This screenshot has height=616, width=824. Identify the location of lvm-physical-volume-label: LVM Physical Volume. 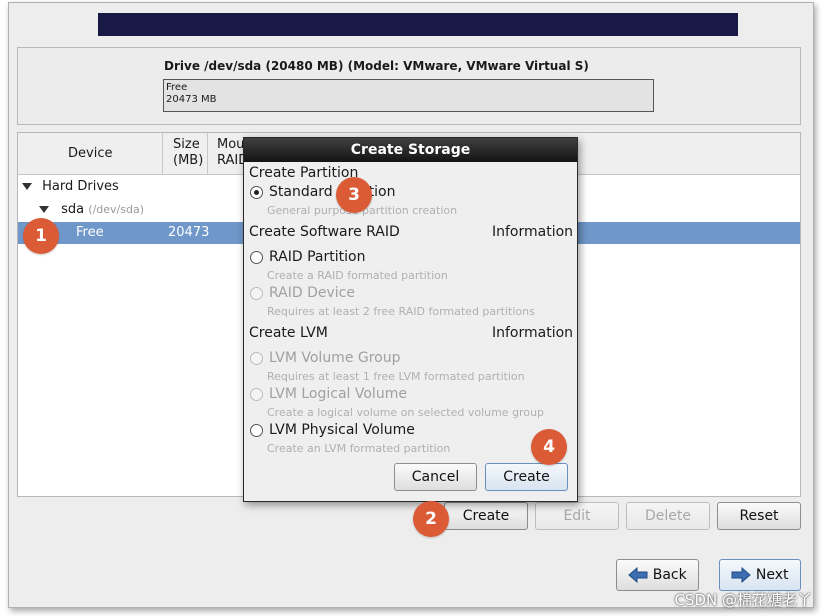
(342, 430).